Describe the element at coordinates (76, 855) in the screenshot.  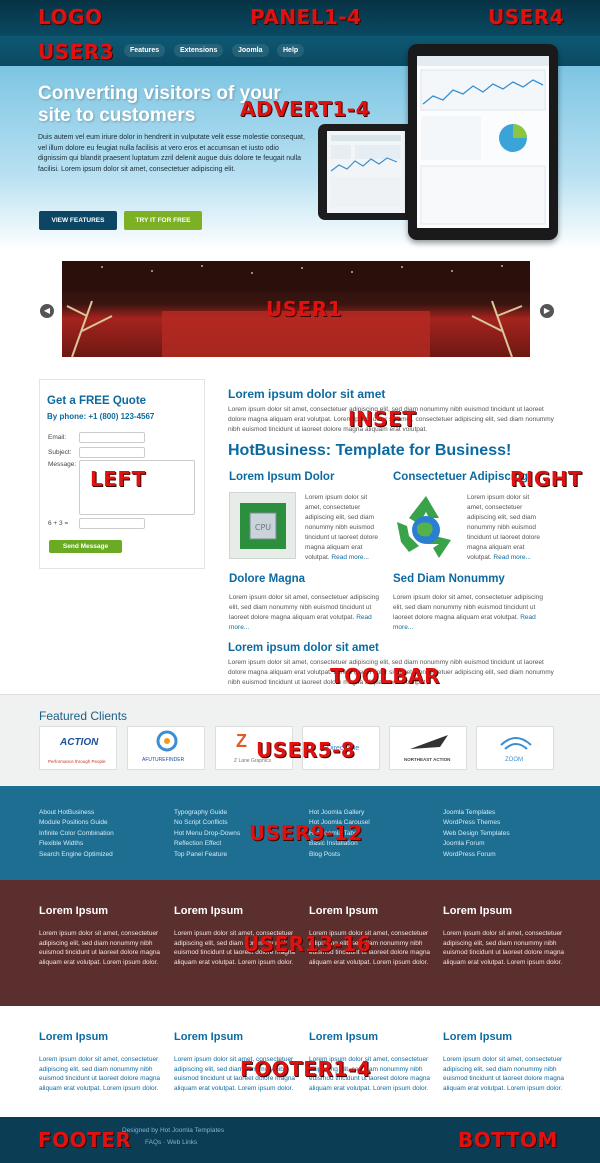
I see `footer-link: Search Engine Optimized` at that location.